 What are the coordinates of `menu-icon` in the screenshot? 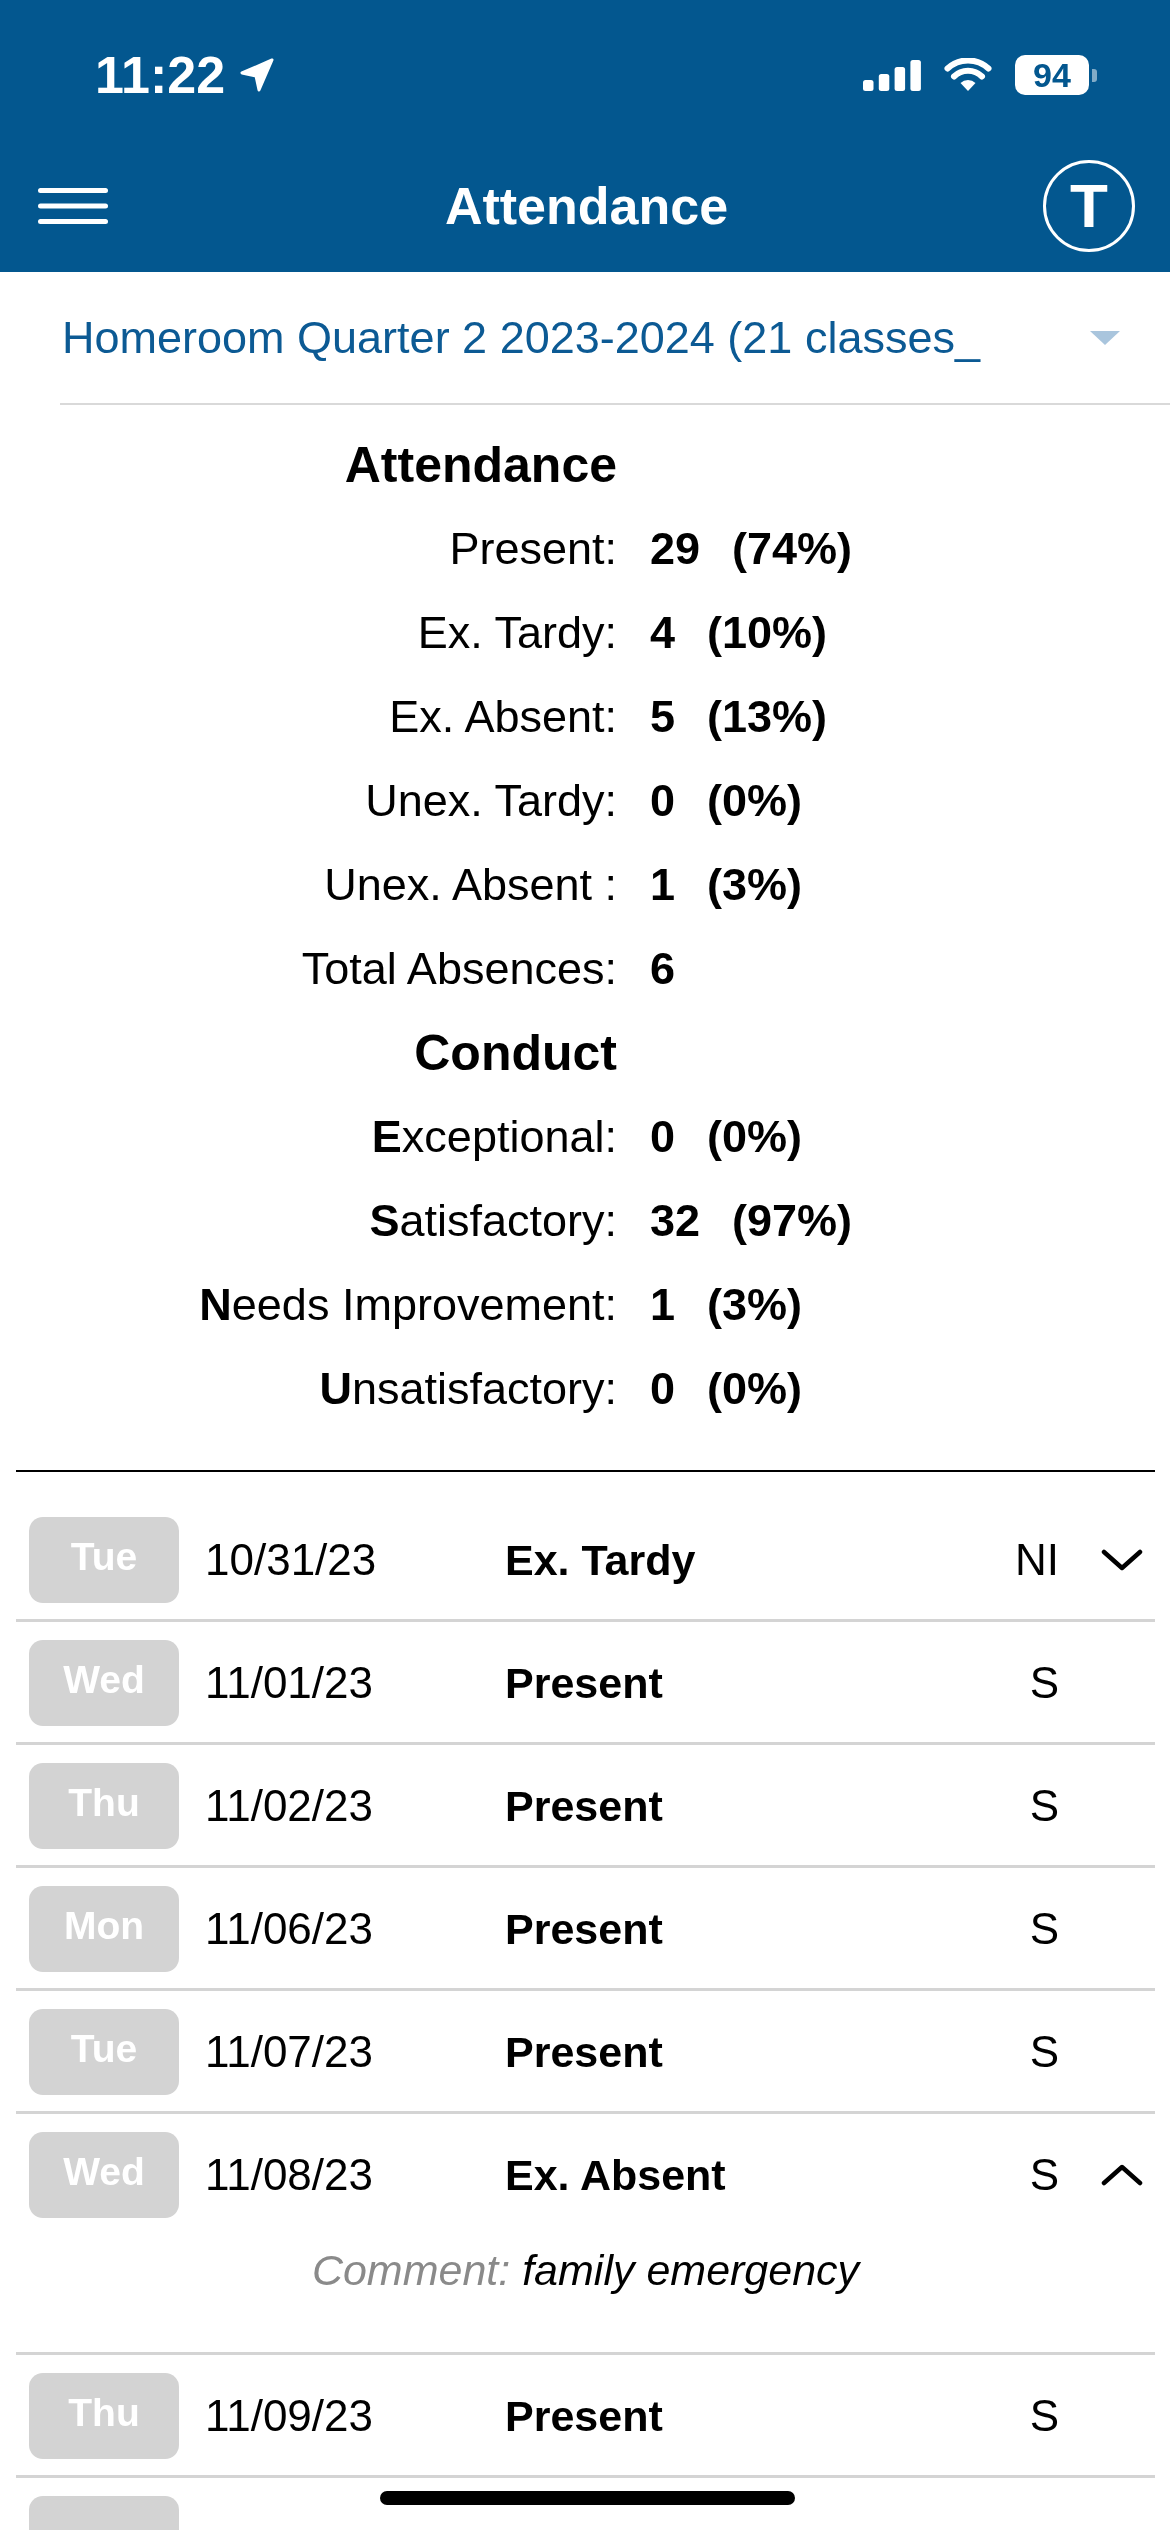 It's located at (73, 206).